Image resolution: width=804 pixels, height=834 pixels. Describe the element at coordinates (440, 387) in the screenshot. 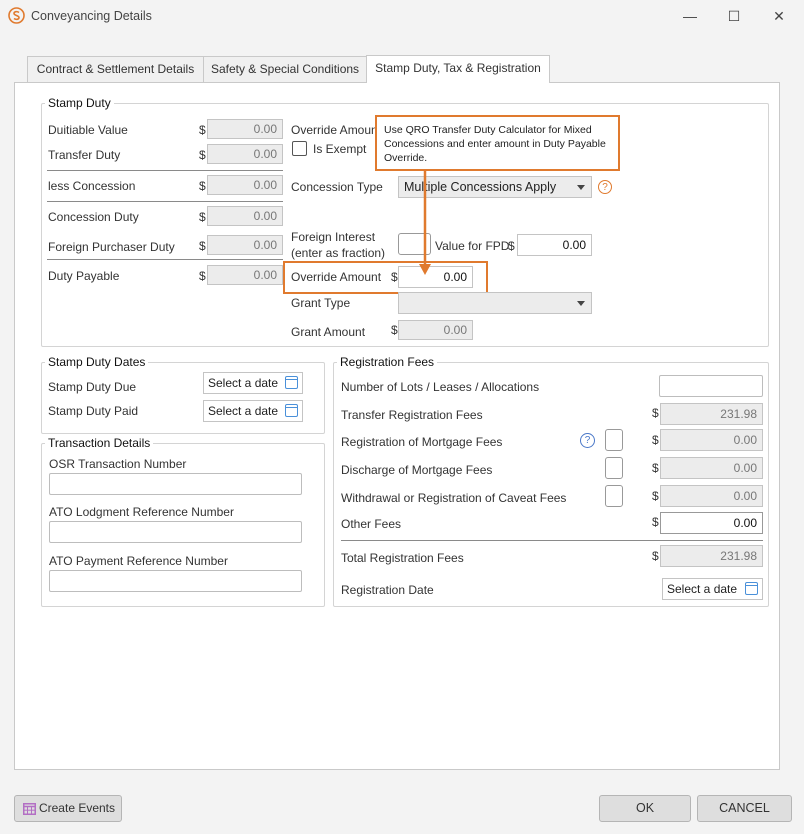

I see `number-of-lots-label: Number of Lots / Leases / Allocations` at that location.